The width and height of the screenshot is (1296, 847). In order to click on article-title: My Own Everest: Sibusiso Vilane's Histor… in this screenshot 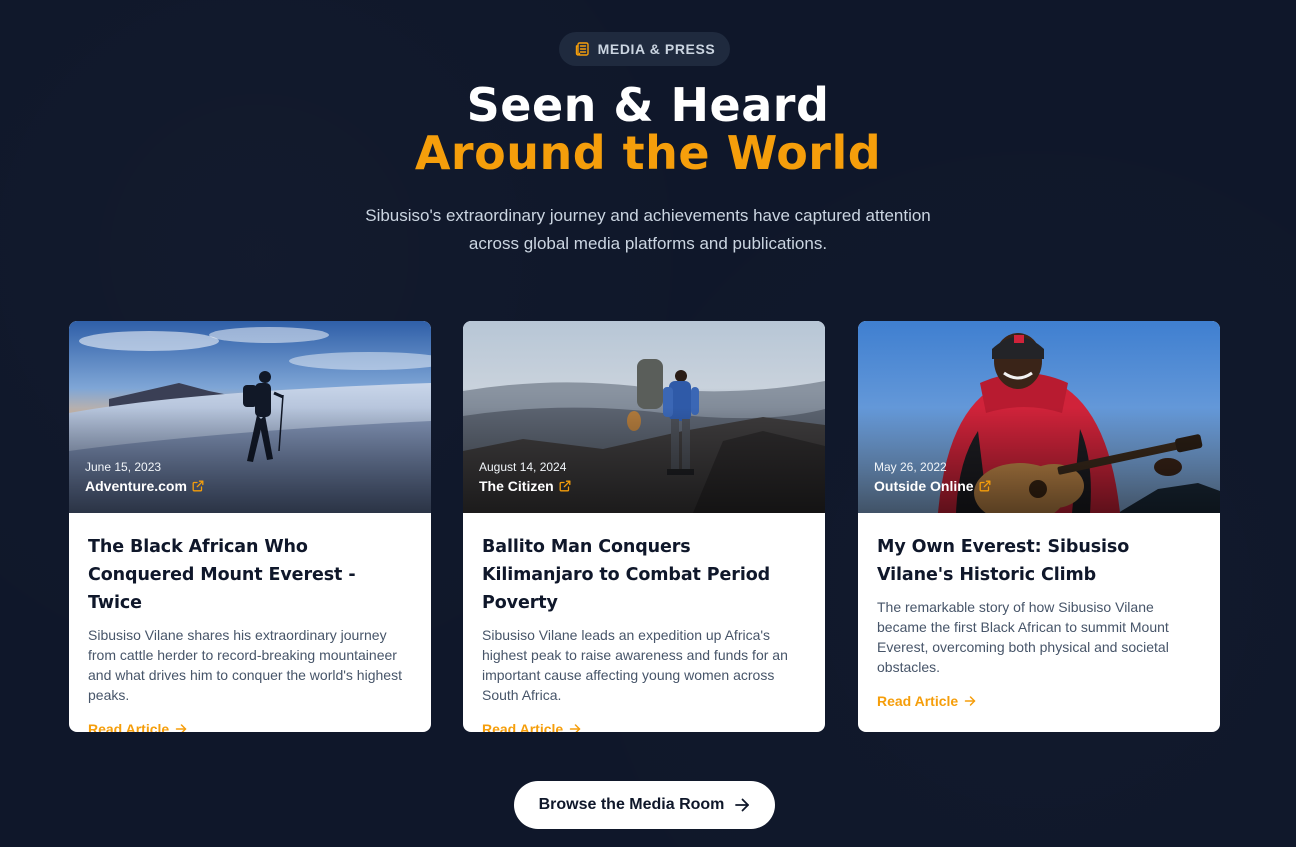, I will do `click(1039, 561)`.